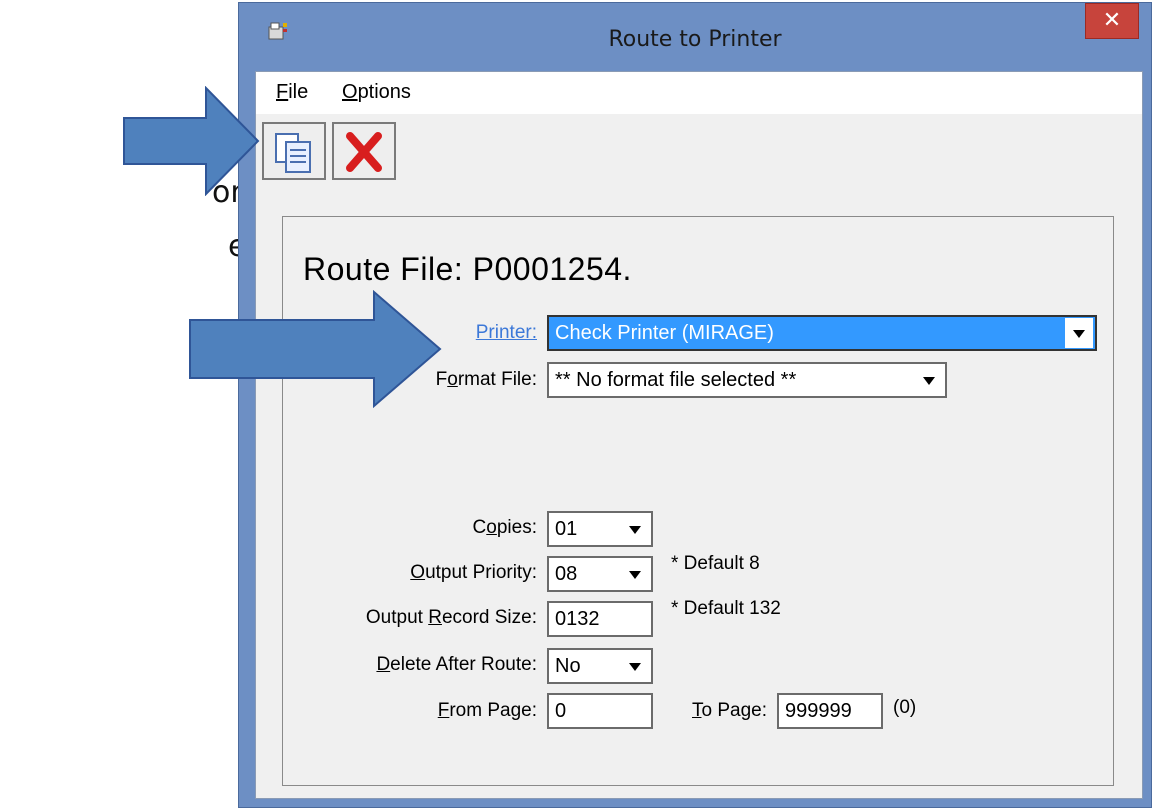 The height and width of the screenshot is (810, 1152). I want to click on to-page-note: (0), so click(905, 707).